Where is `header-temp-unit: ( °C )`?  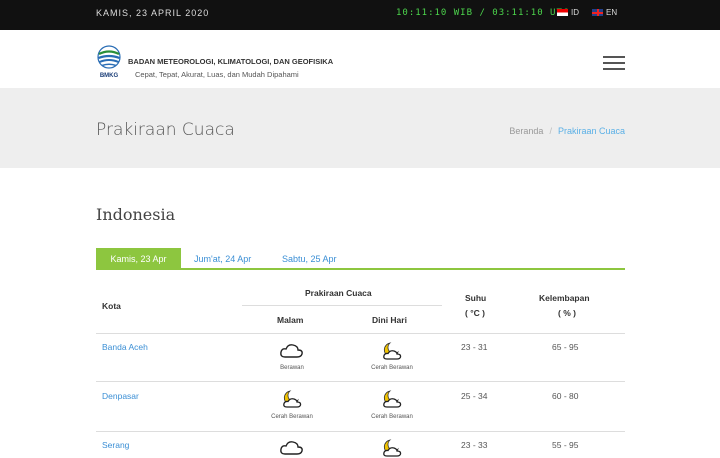 header-temp-unit: ( °C ) is located at coordinates (475, 313).